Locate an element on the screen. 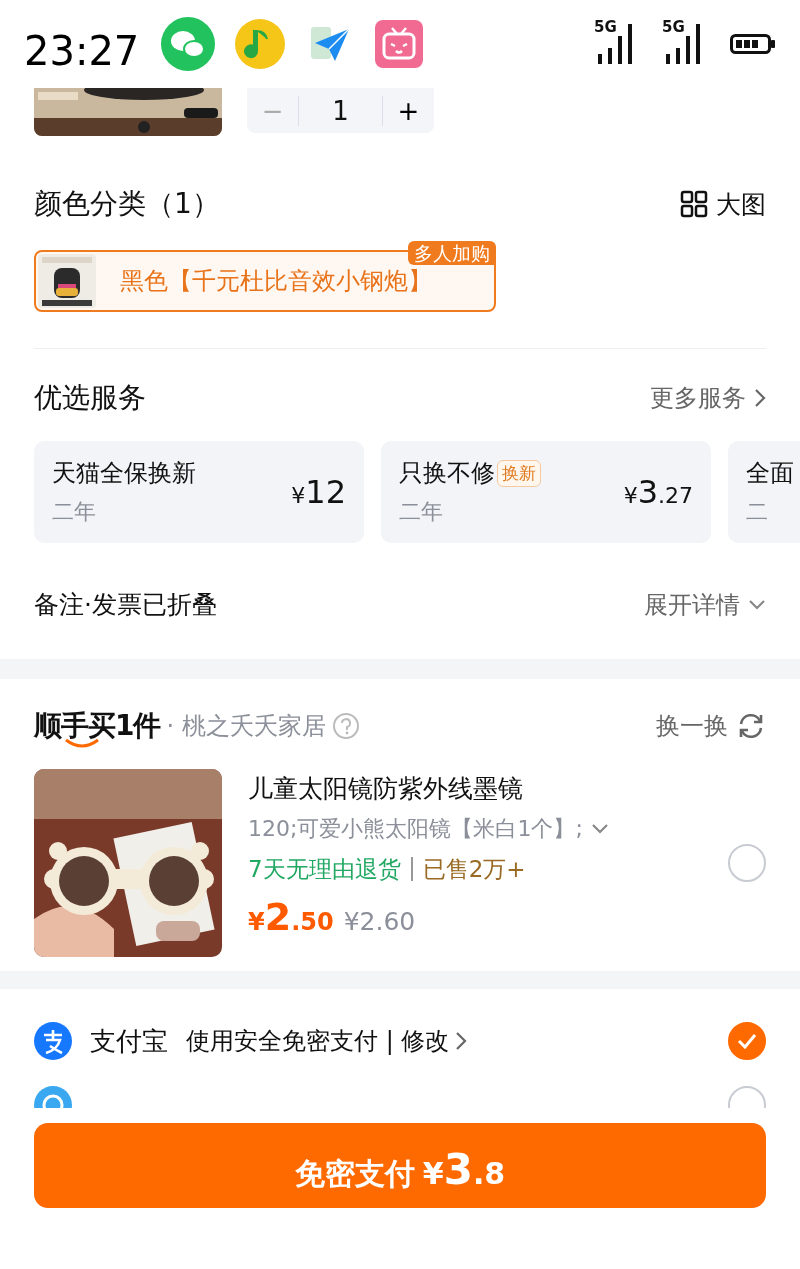  service-card: 只换不修 换新 二年 ¥3.27 is located at coordinates (546, 492).